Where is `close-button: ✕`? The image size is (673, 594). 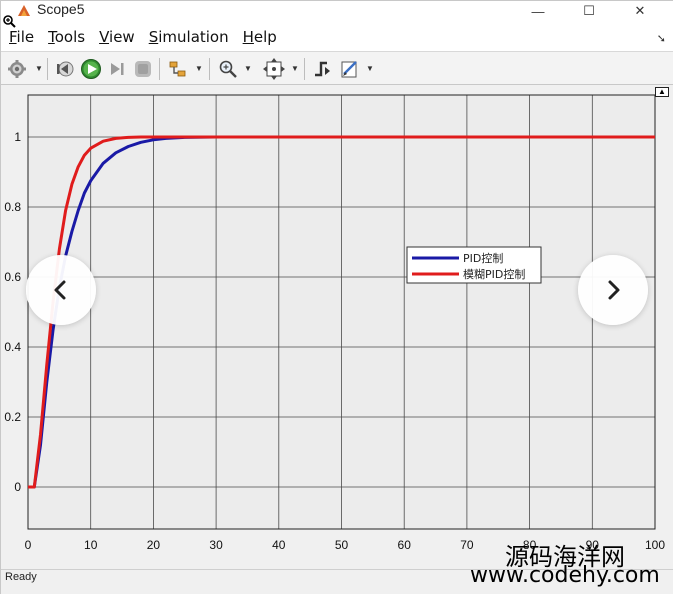 close-button: ✕ is located at coordinates (640, 11).